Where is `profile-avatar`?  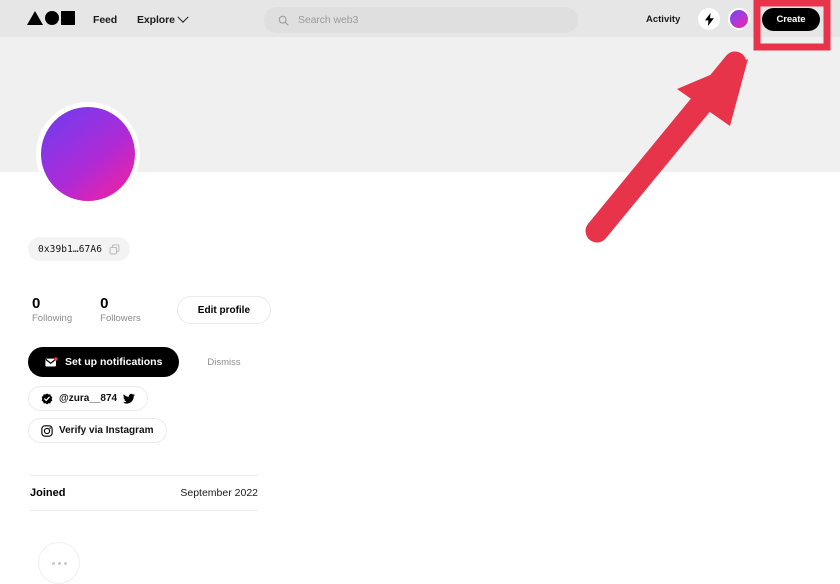
profile-avatar is located at coordinates (88, 154).